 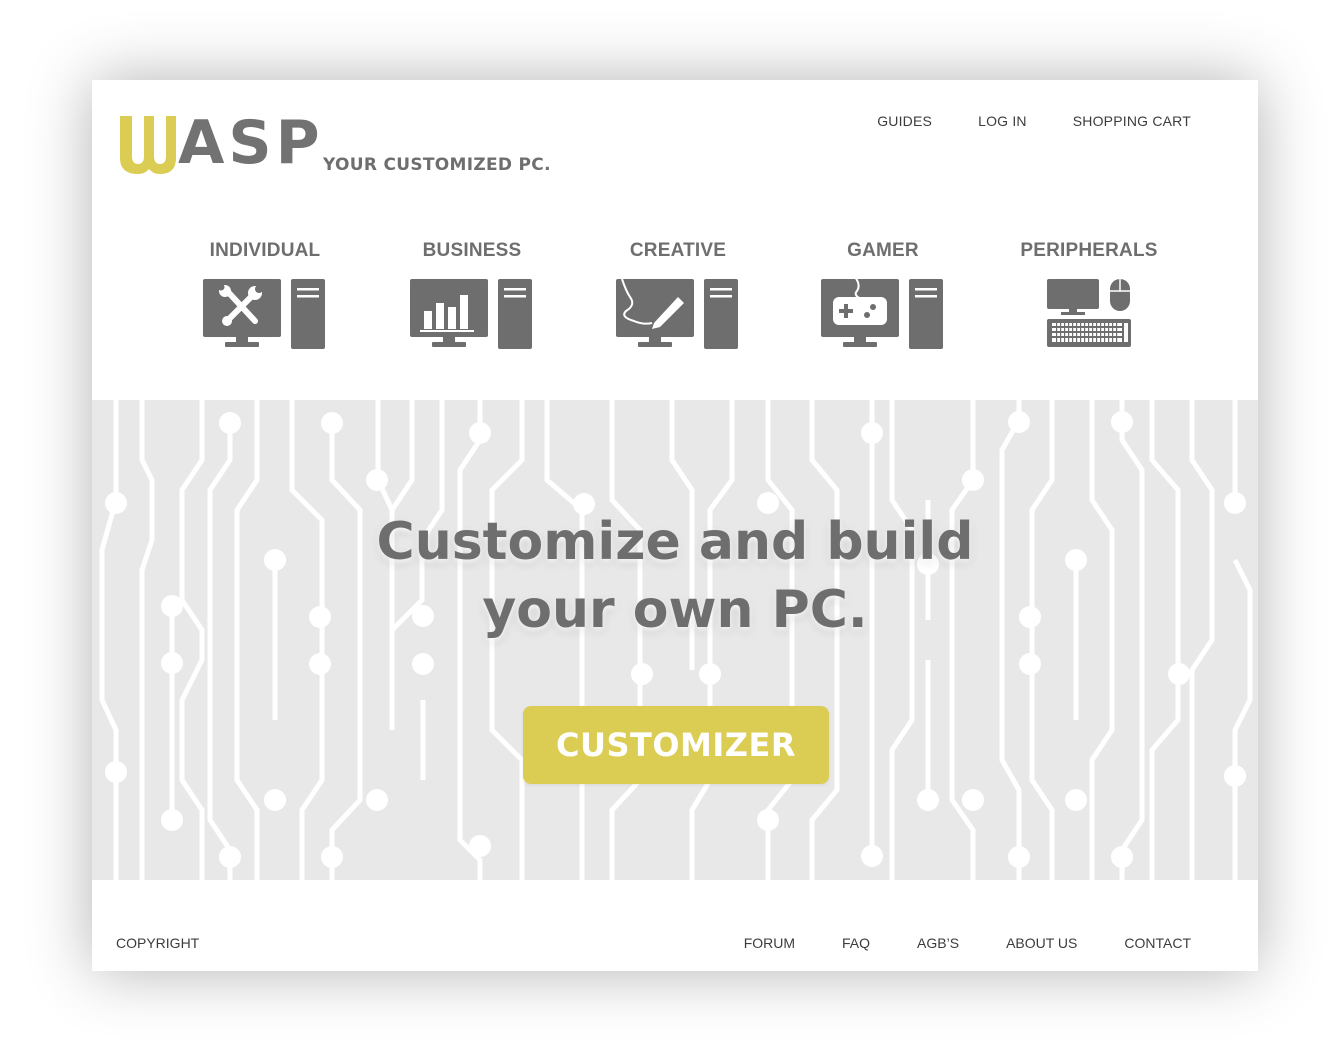 I want to click on category-label: CREATIVE, so click(x=678, y=250).